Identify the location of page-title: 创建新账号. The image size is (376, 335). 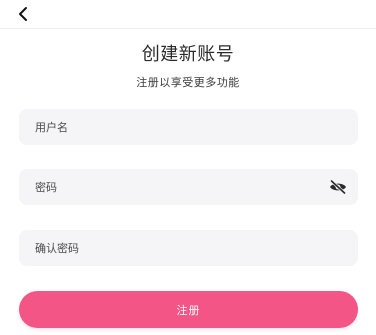
(188, 54).